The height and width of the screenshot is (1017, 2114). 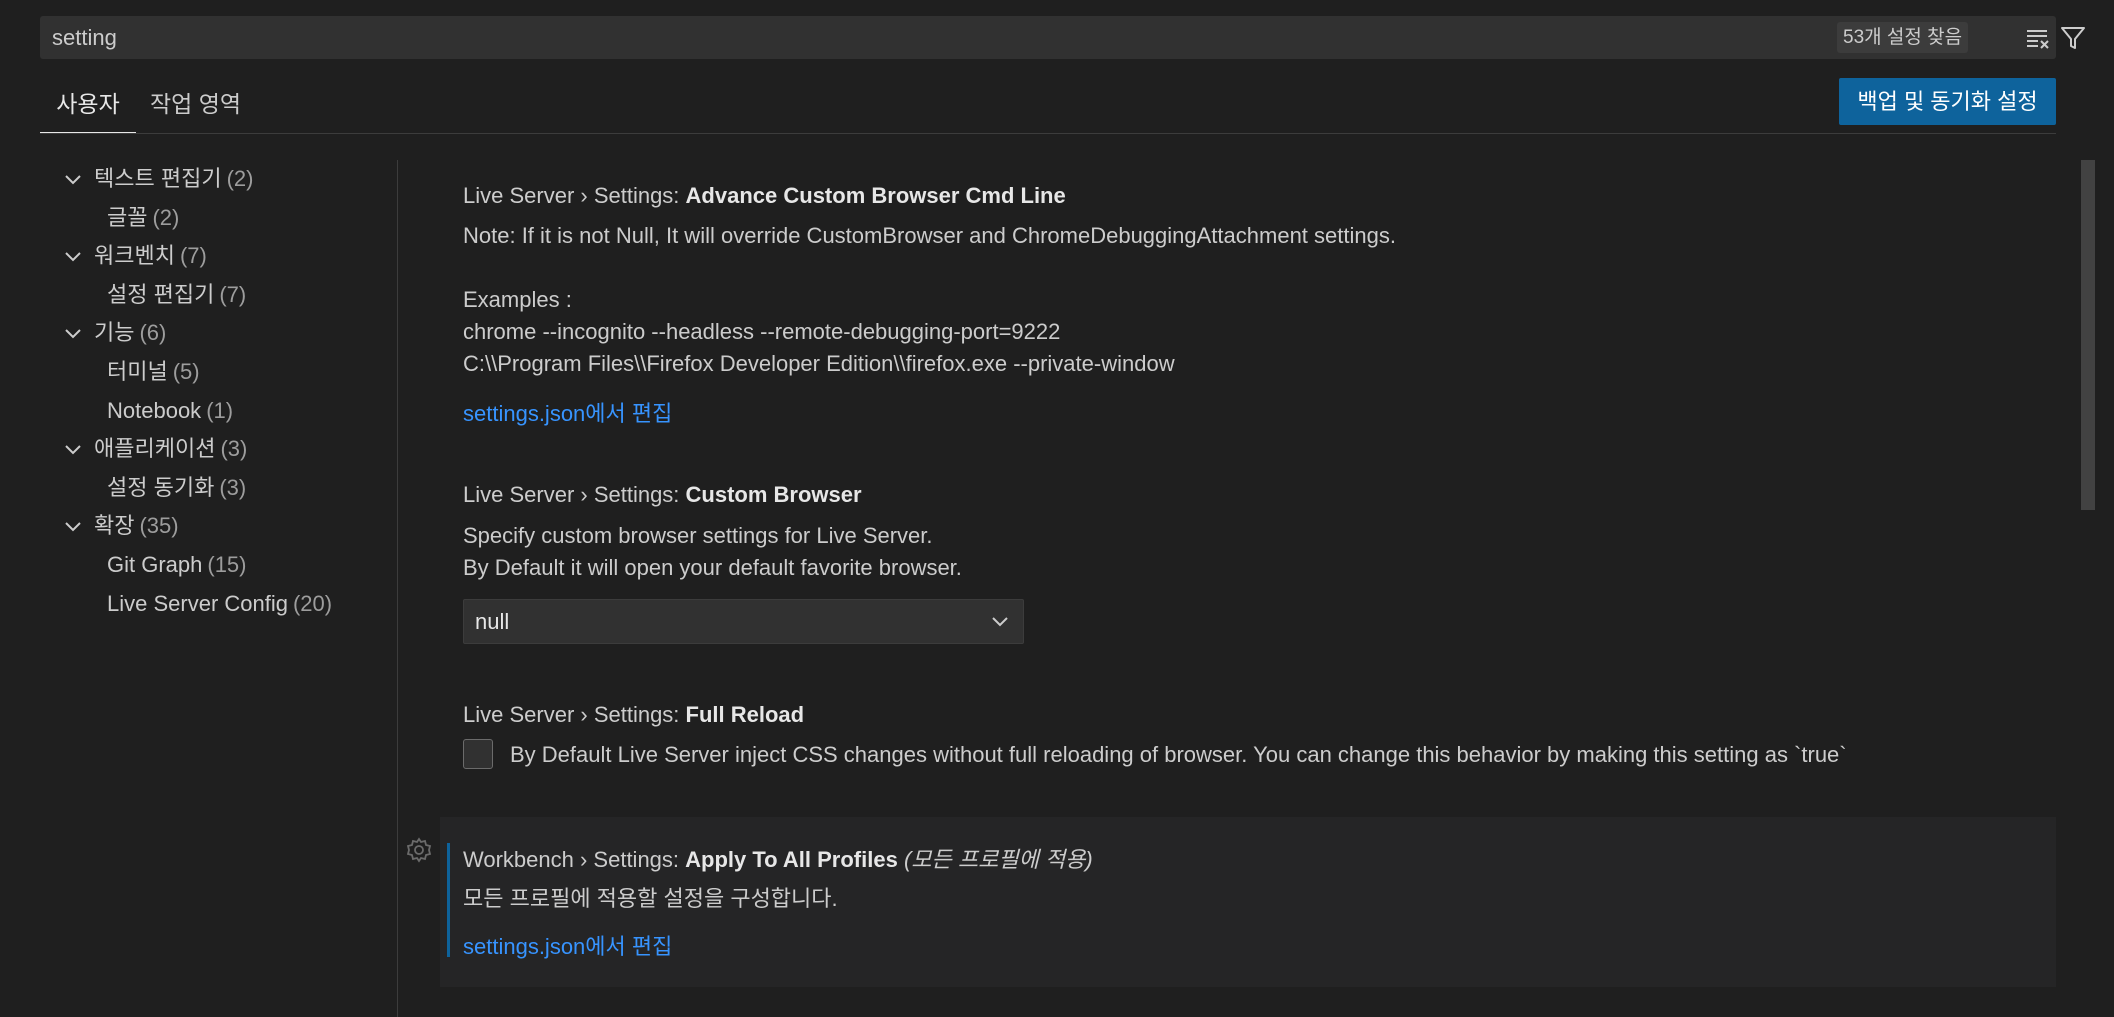 I want to click on toc-item: 설정 동기화 (3), so click(x=176, y=488).